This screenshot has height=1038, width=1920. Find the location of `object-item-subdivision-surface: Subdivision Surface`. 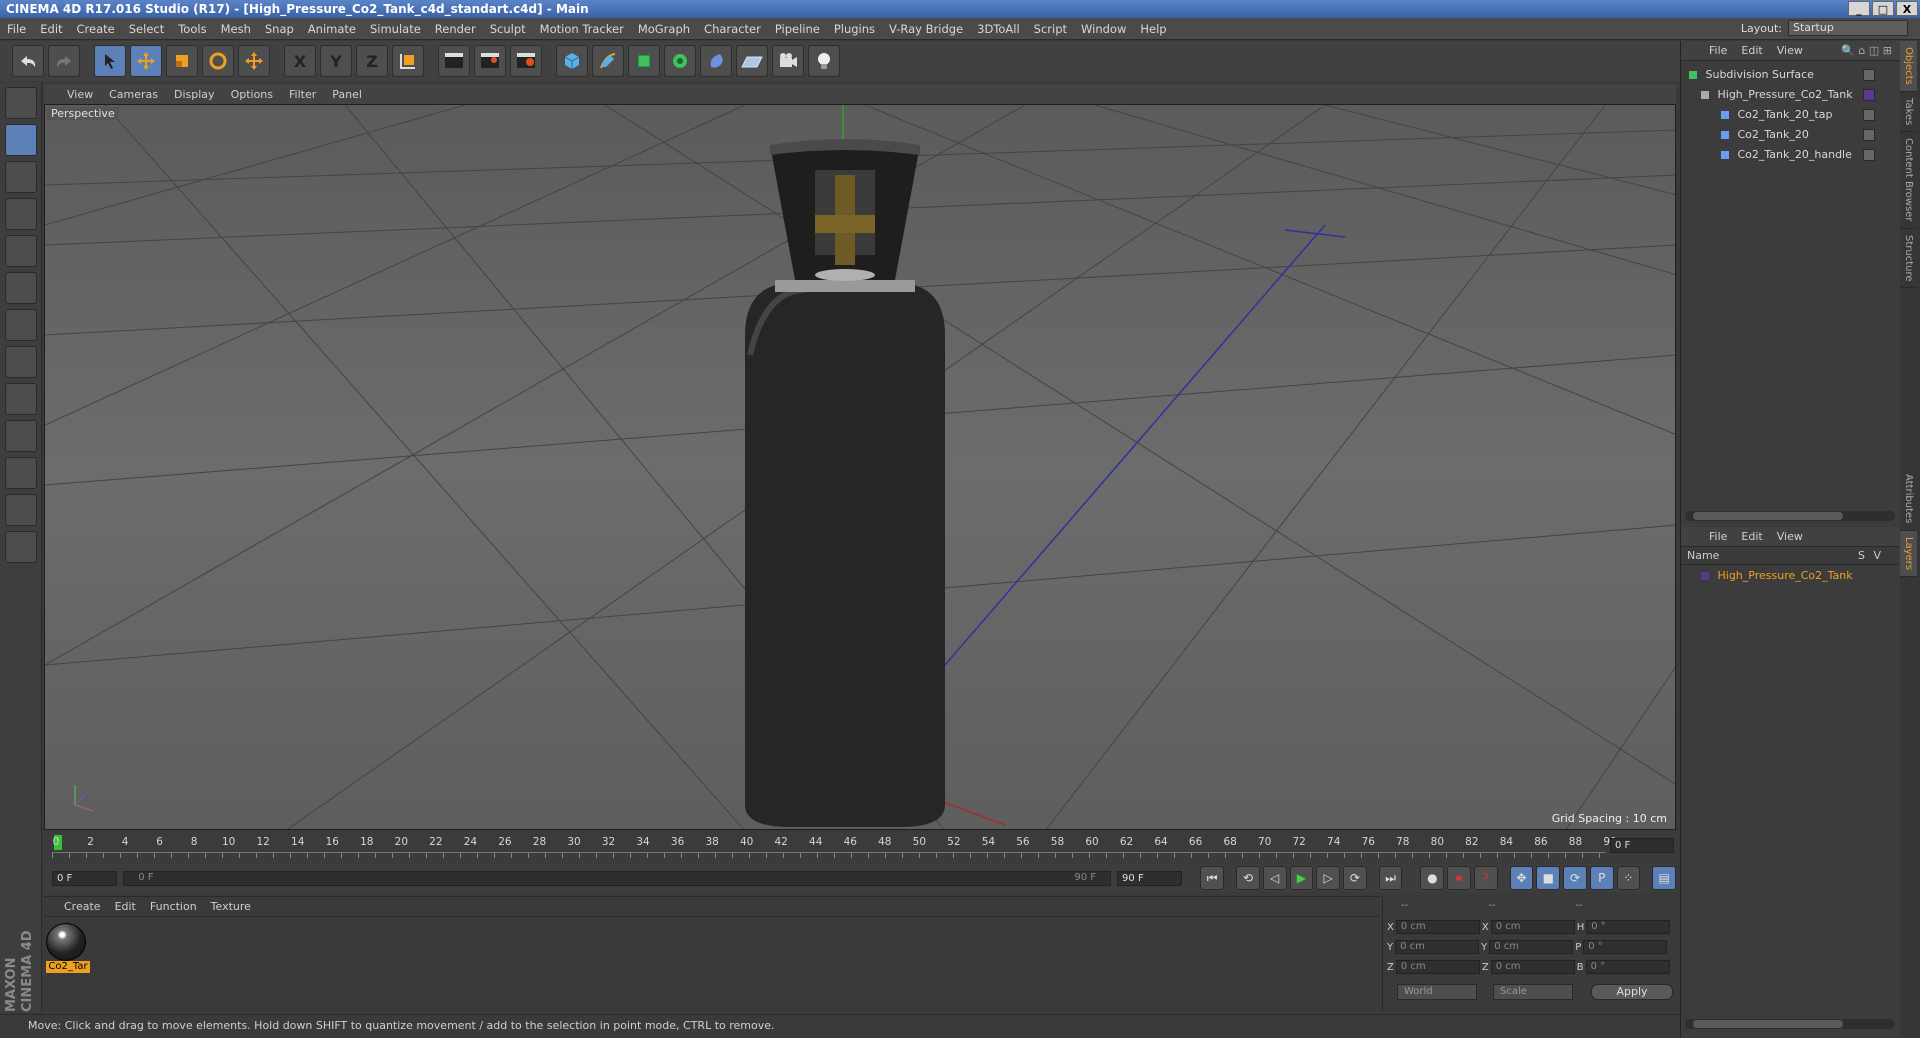

object-item-subdivision-surface: Subdivision Surface is located at coordinates (1790, 75).